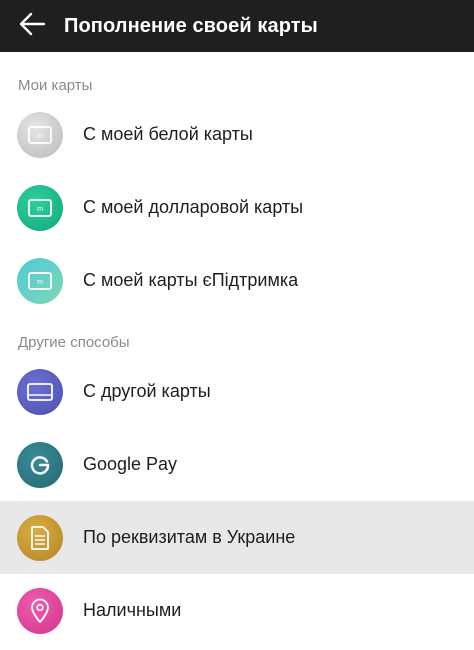 The image size is (474, 650). I want to click on list-item-dollar-card: m С моей долларовой карты, so click(237, 207).